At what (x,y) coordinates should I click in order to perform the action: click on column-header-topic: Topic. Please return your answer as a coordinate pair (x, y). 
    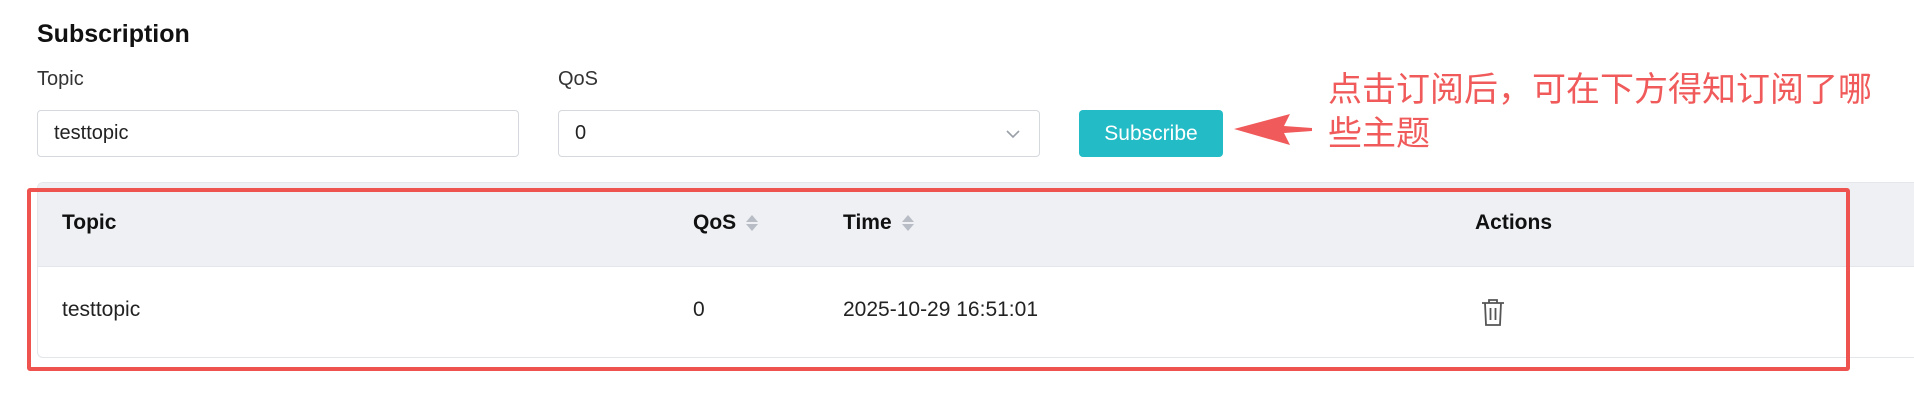
    Looking at the image, I should click on (89, 223).